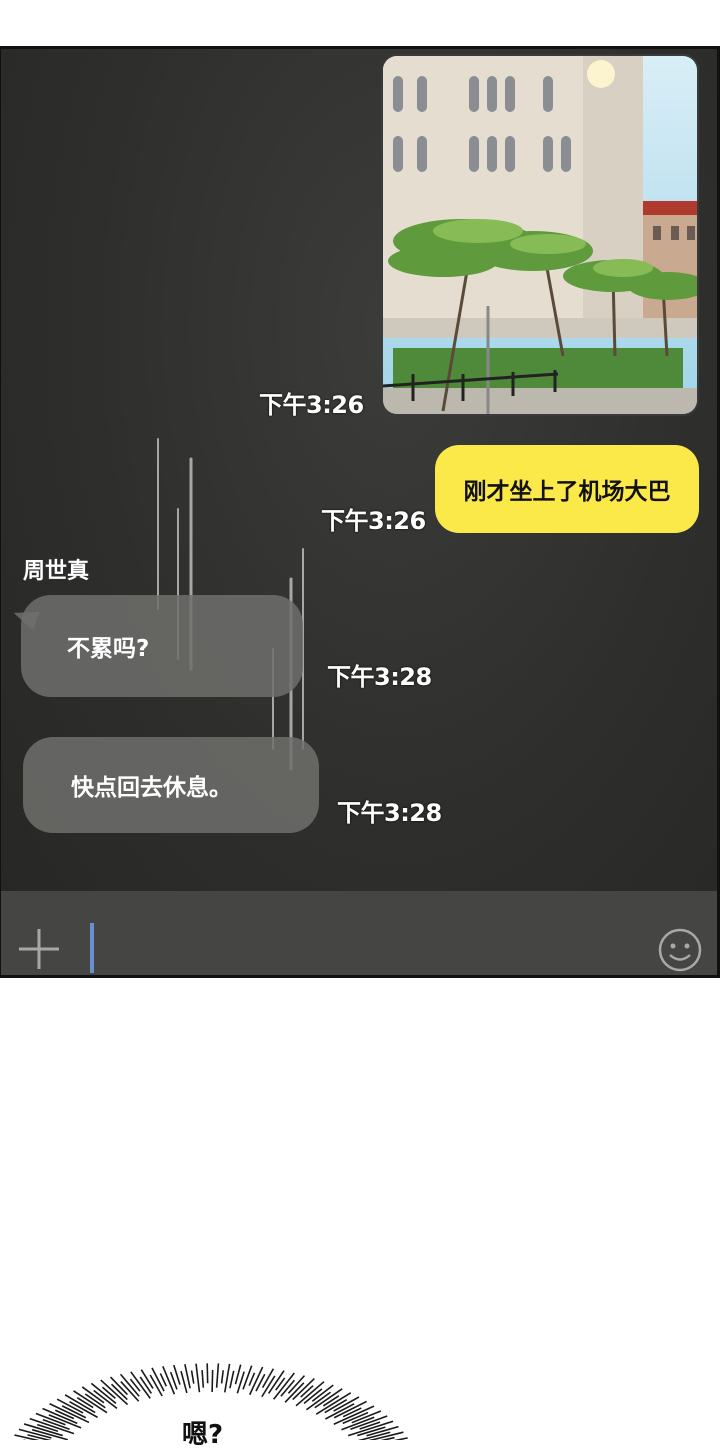  I want to click on emphasis-burst, so click(360, 1355).